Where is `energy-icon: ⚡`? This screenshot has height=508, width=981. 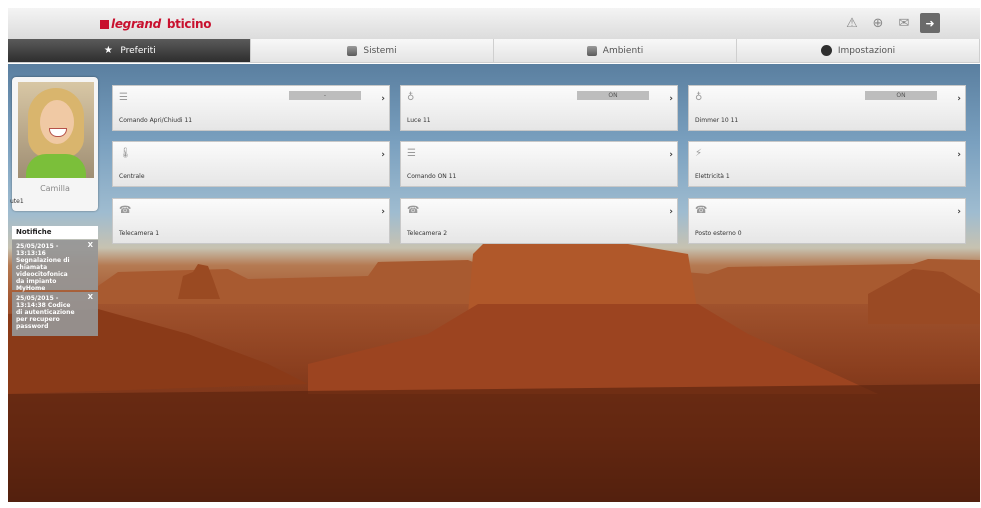
energy-icon: ⚡ is located at coordinates (699, 153).